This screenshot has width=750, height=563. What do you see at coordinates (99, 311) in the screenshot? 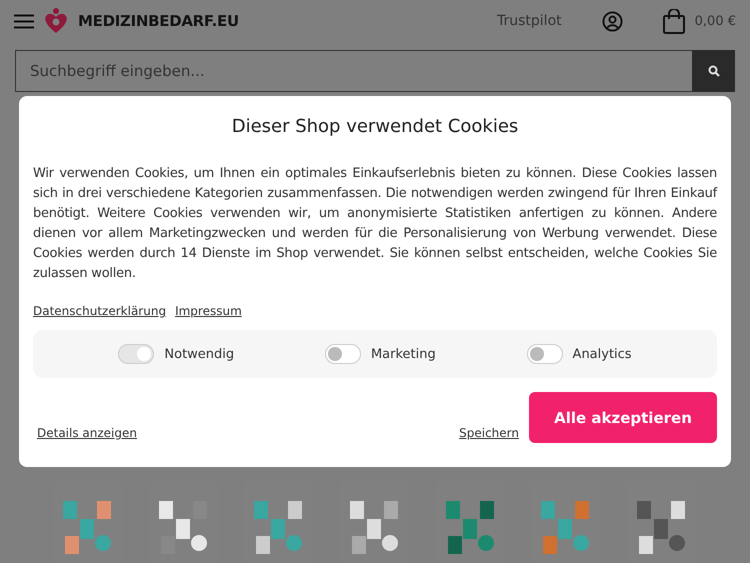
I see `footer-link: Datenschutzerklärung` at bounding box center [99, 311].